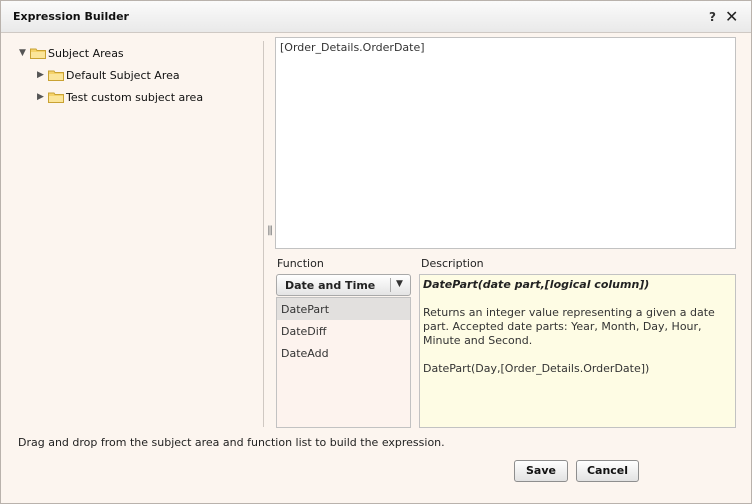 The width and height of the screenshot is (752, 504). What do you see at coordinates (123, 75) in the screenshot?
I see `tree-item-label: Default Subject Area` at bounding box center [123, 75].